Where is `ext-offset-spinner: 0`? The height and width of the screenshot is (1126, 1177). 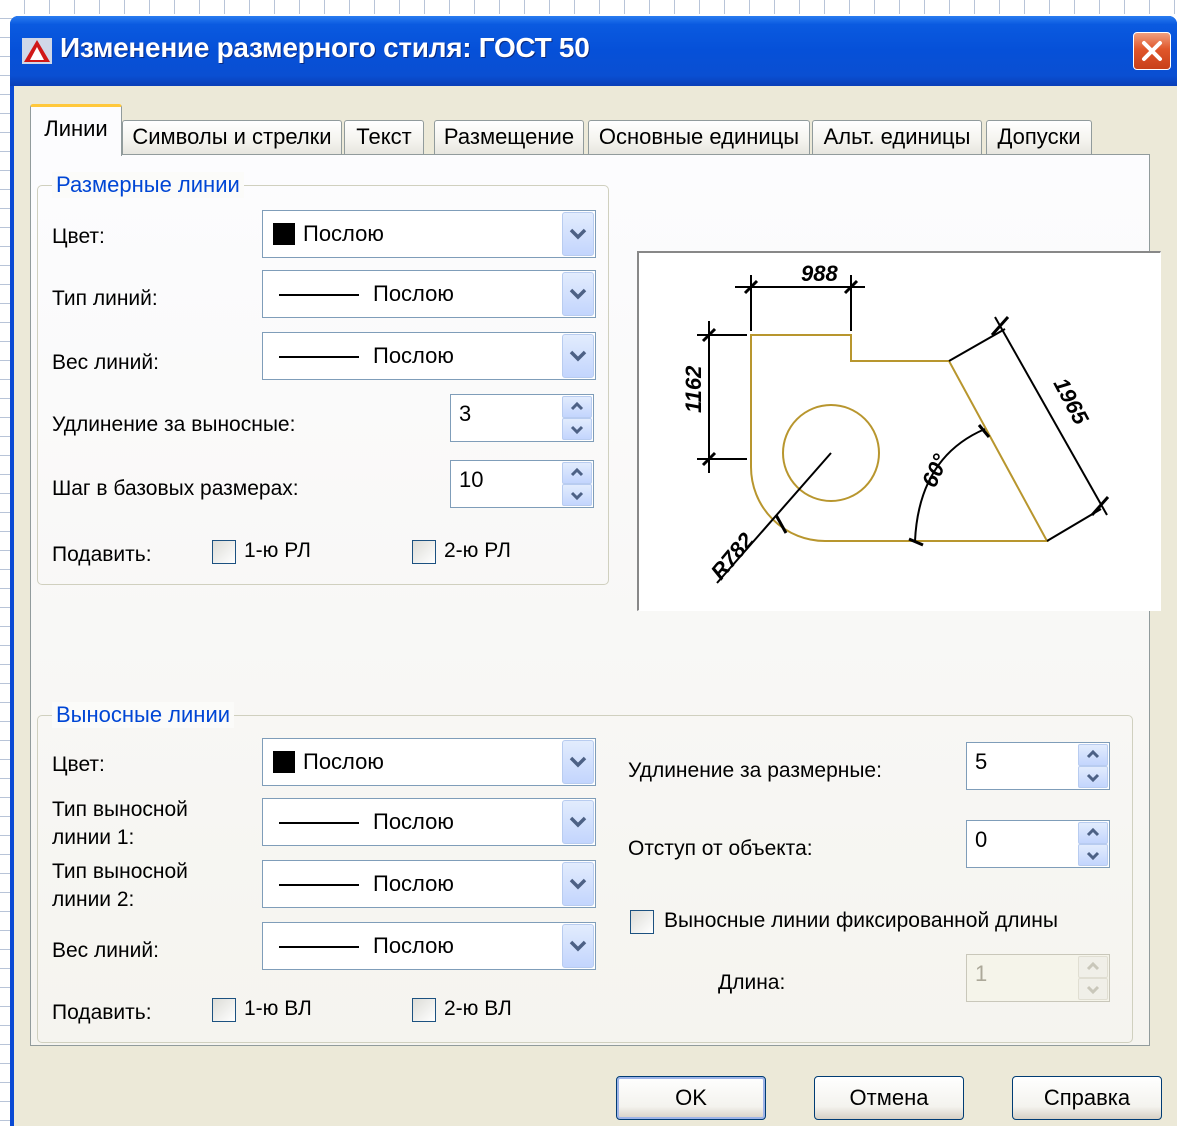
ext-offset-spinner: 0 is located at coordinates (1038, 844).